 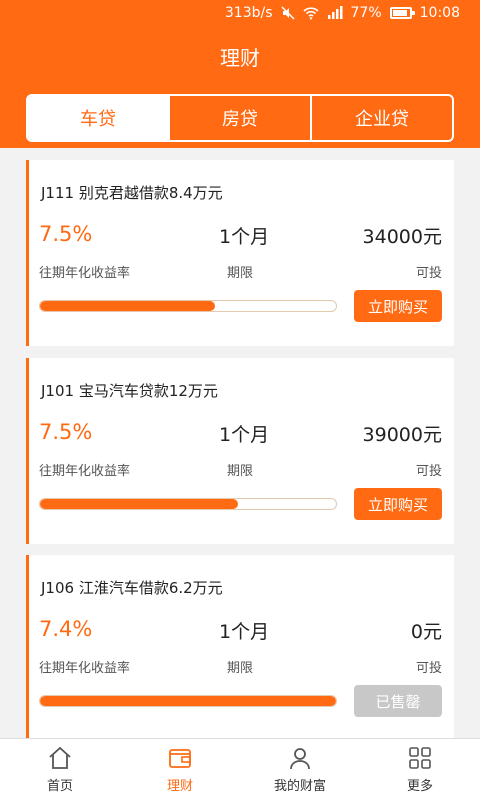 What do you see at coordinates (180, 758) in the screenshot?
I see `wallet-icon` at bounding box center [180, 758].